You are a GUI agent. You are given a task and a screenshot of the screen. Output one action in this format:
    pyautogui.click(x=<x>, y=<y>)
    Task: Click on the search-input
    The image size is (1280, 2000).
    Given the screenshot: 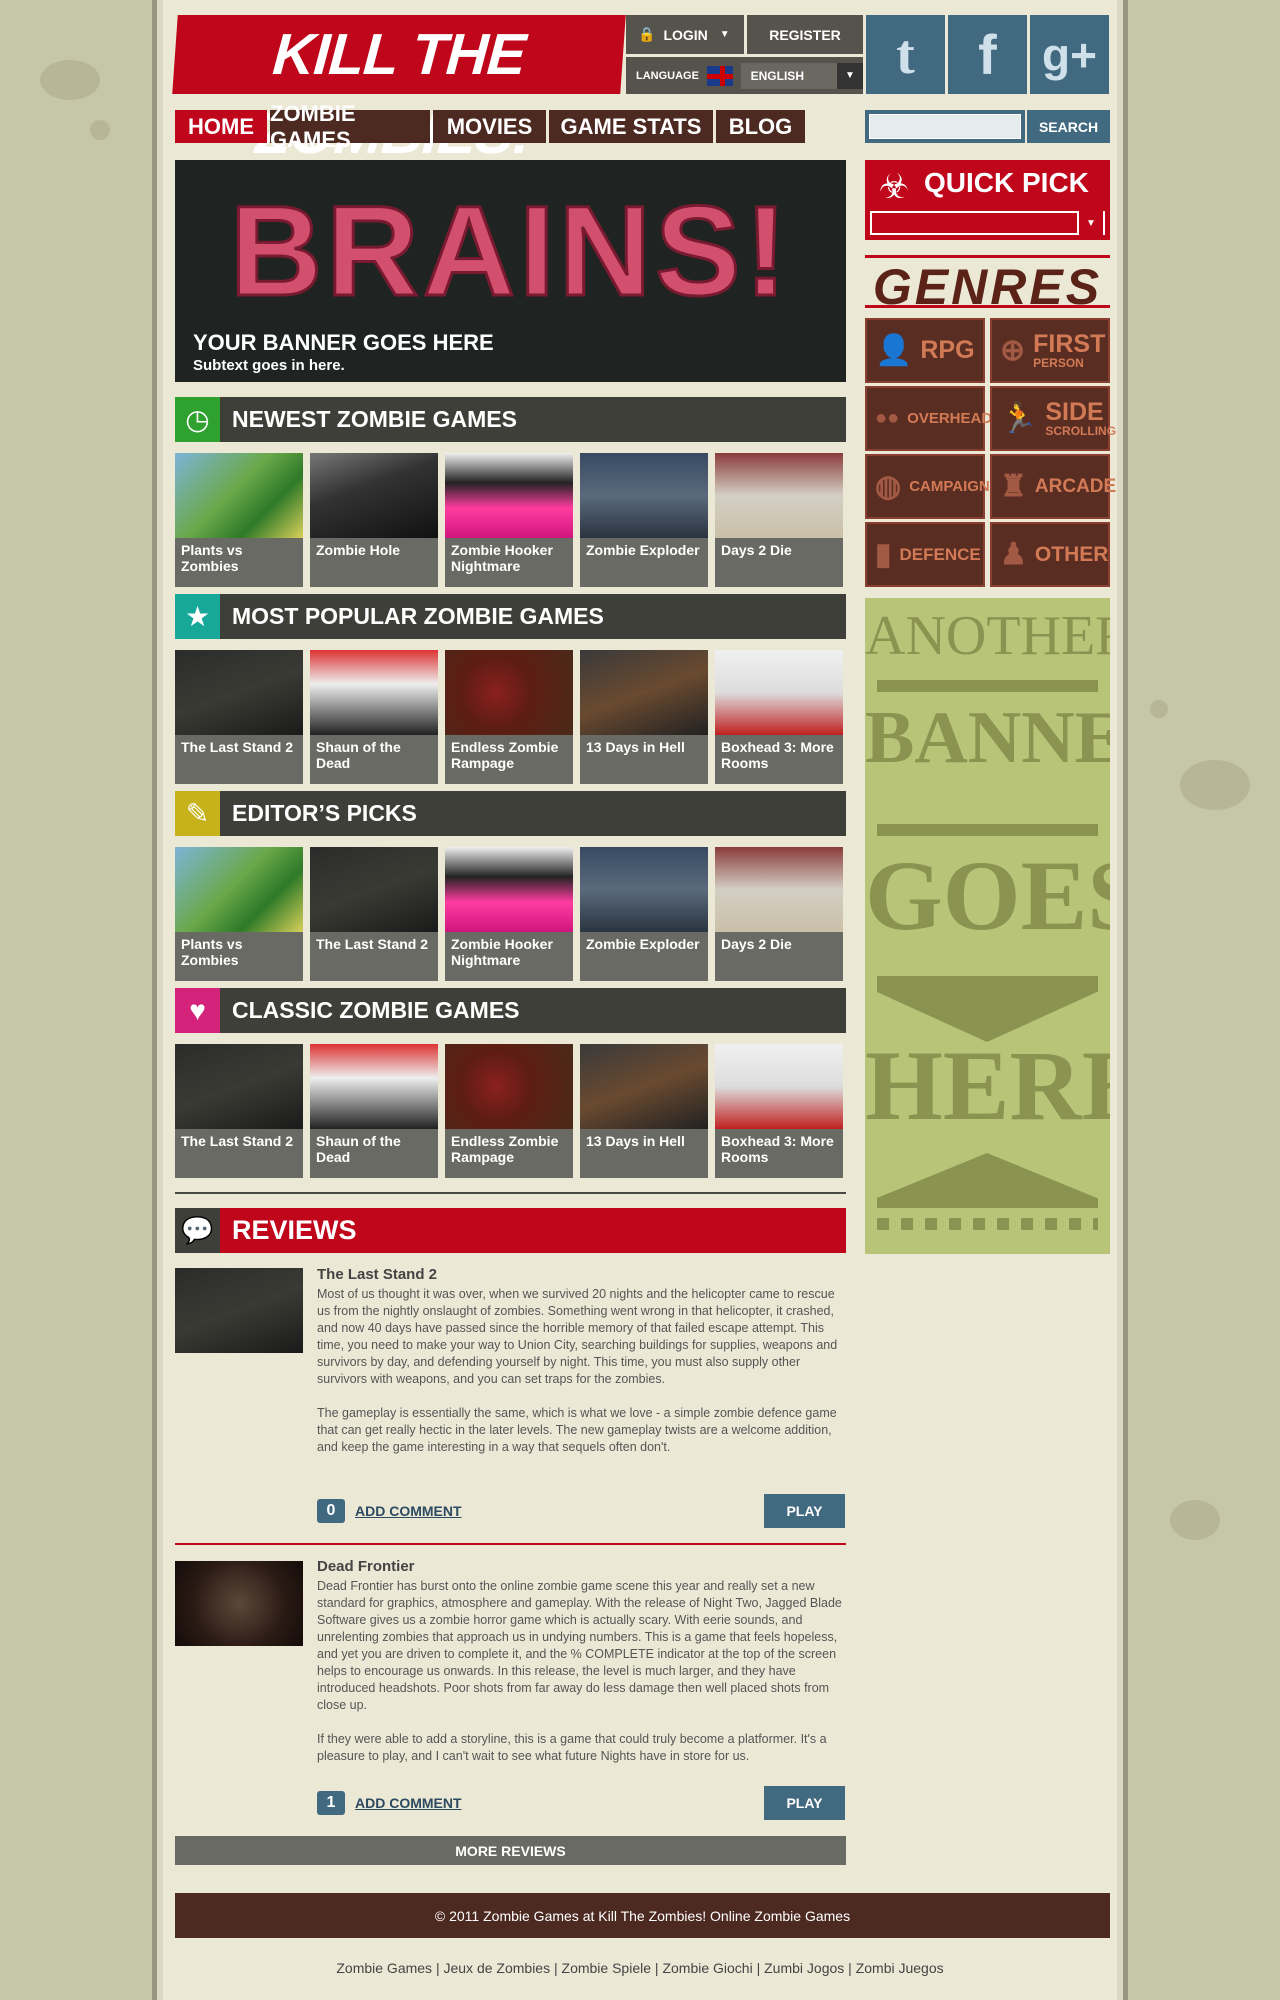 What is the action you would take?
    pyautogui.click(x=945, y=126)
    